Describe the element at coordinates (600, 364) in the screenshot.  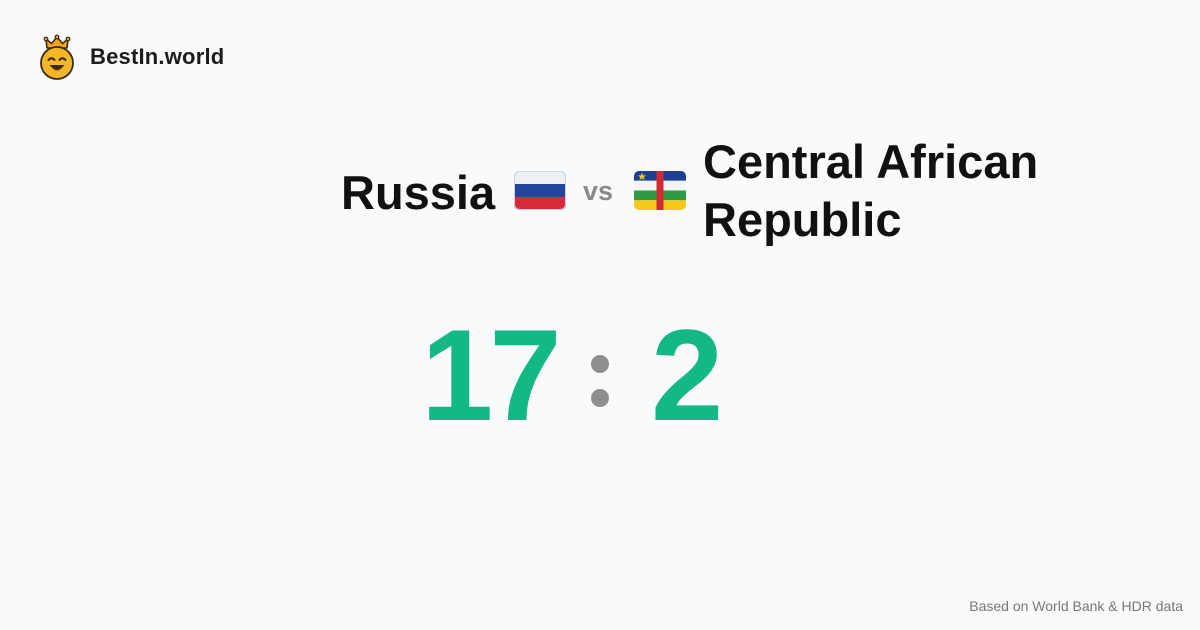
I see `separator-dot-top` at that location.